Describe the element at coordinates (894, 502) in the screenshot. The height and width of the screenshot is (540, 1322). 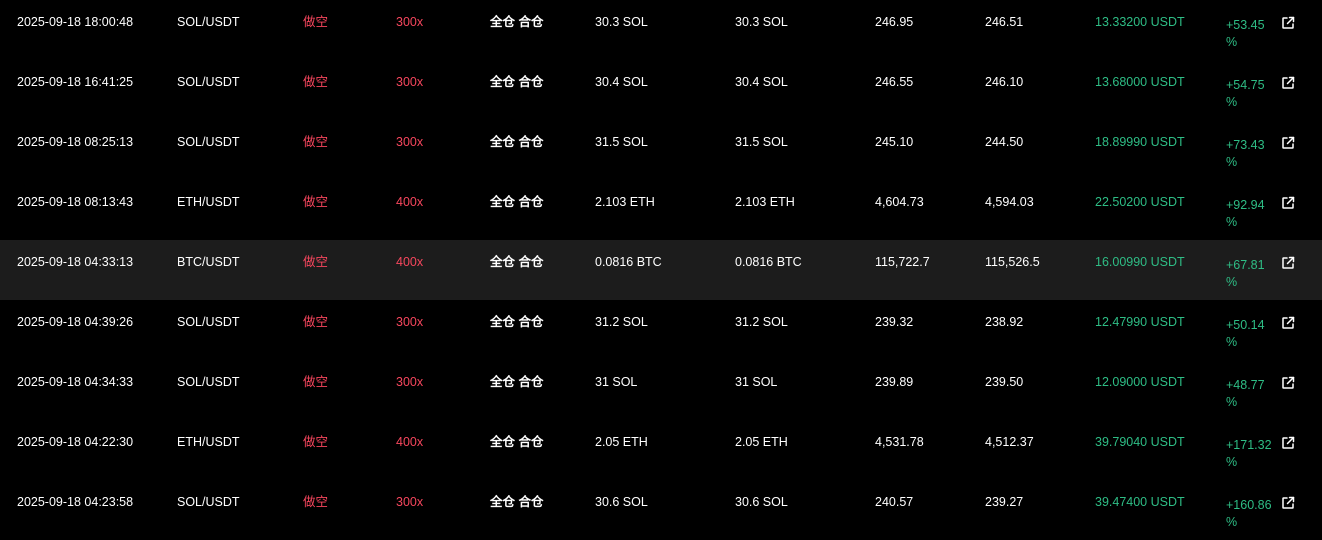
I see `entry-price: 240.57` at that location.